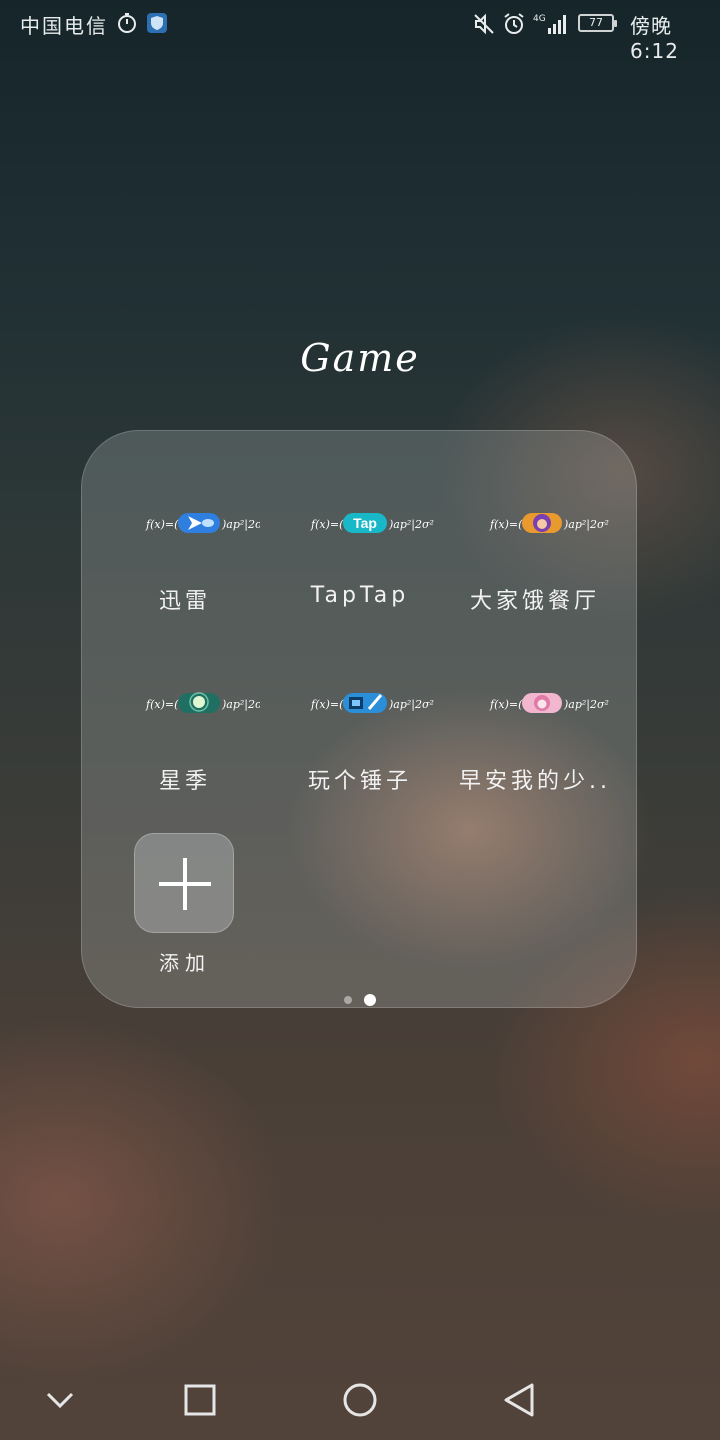 This screenshot has height=1440, width=720. I want to click on app-xingji: f(x)=( )ap²|2σ² 星季, so click(185, 702).